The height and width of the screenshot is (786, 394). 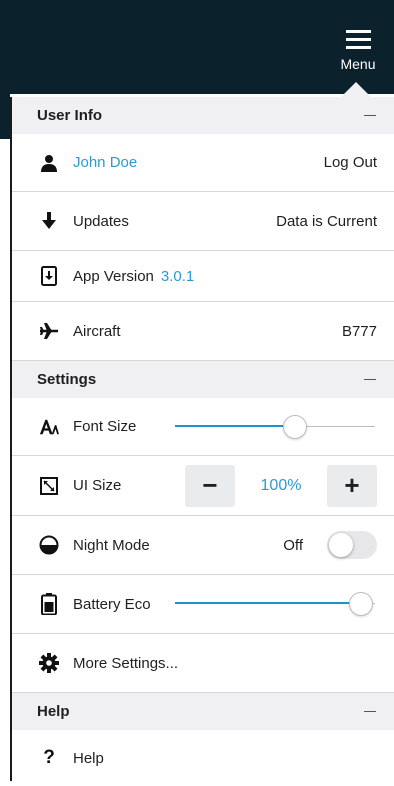 What do you see at coordinates (177, 276) in the screenshot?
I see `app-version-value: 3.0.1` at bounding box center [177, 276].